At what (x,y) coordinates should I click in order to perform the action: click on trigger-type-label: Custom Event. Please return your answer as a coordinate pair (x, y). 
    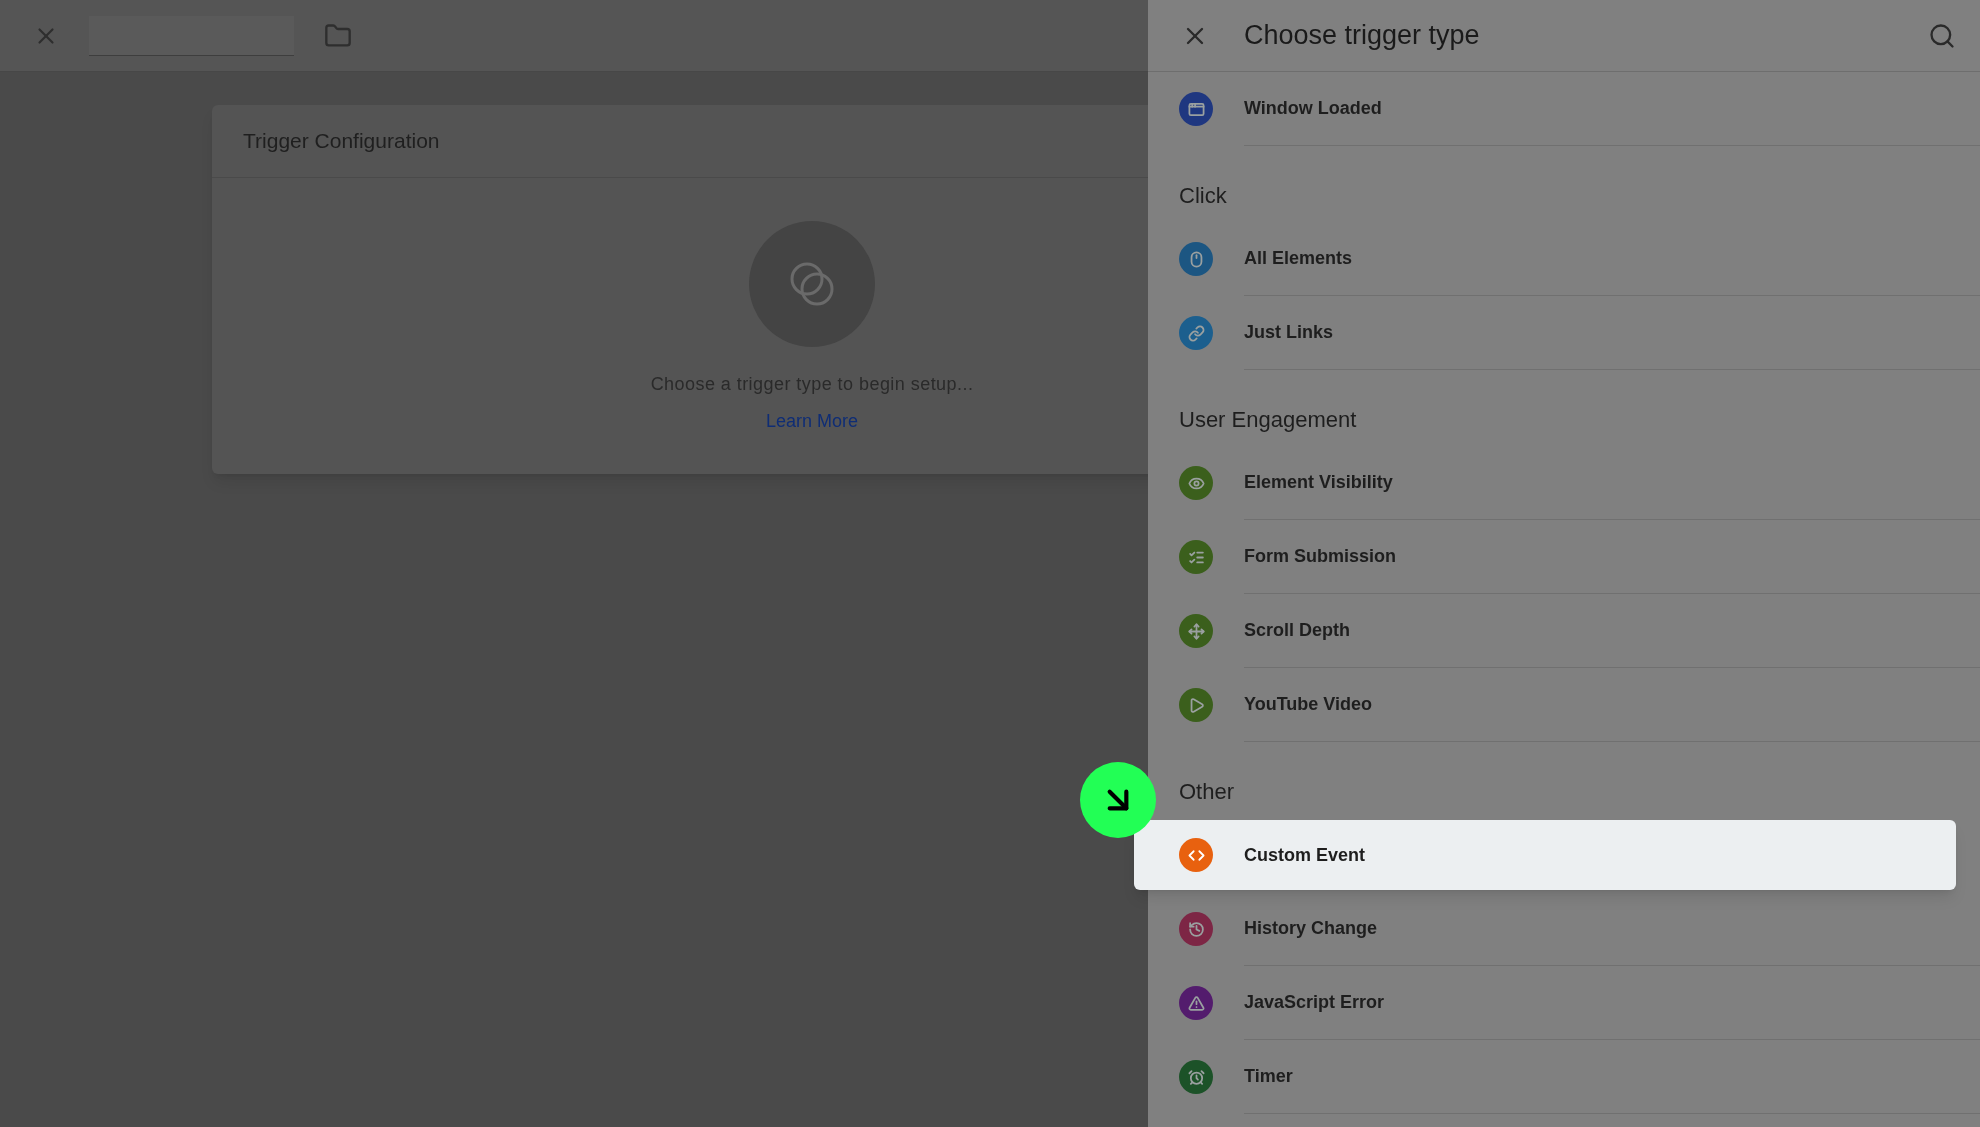
    Looking at the image, I should click on (1305, 855).